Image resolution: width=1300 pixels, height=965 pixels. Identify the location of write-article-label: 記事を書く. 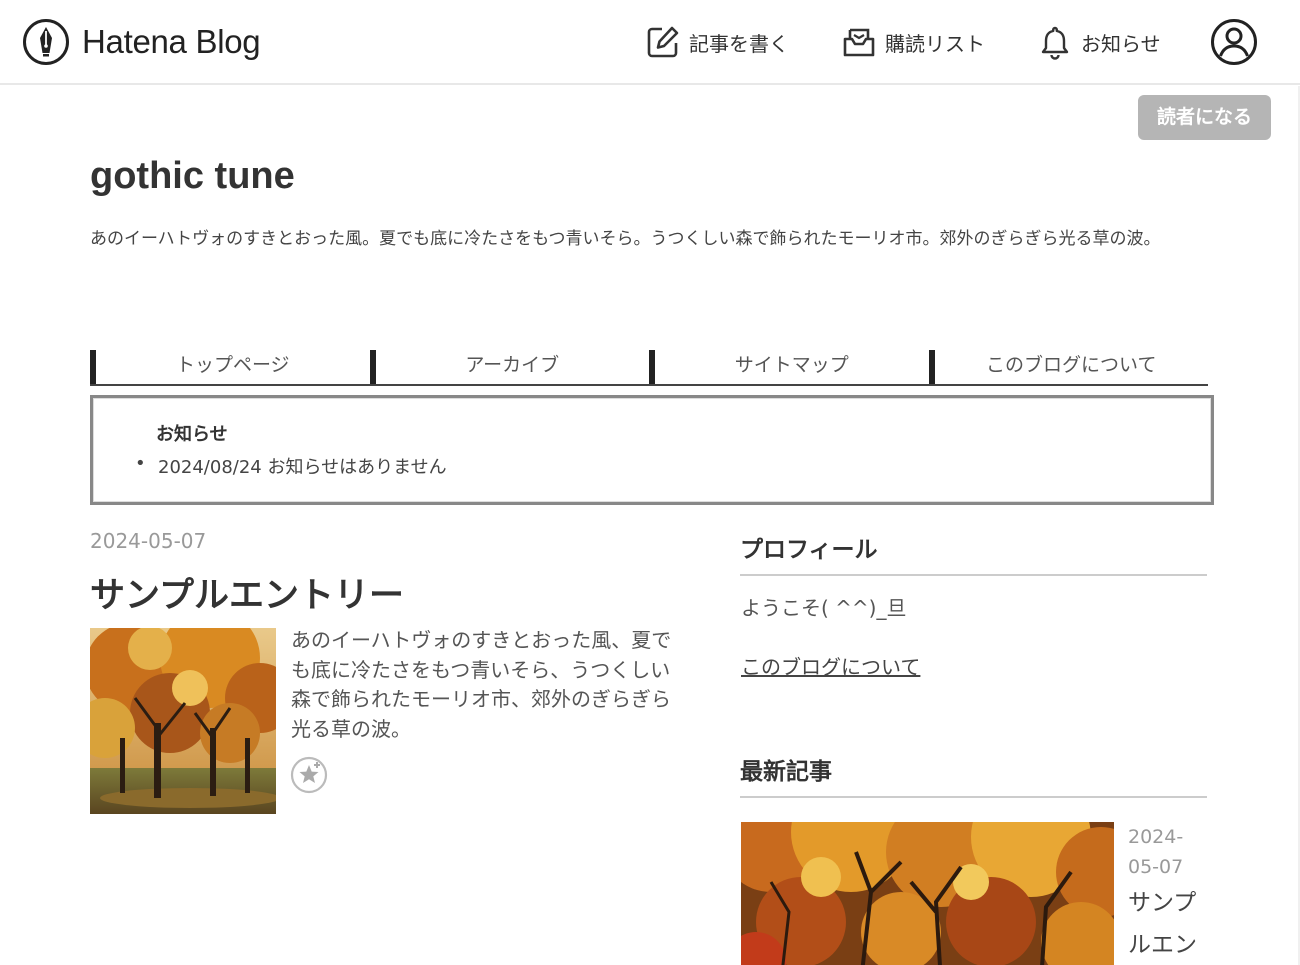
(739, 43).